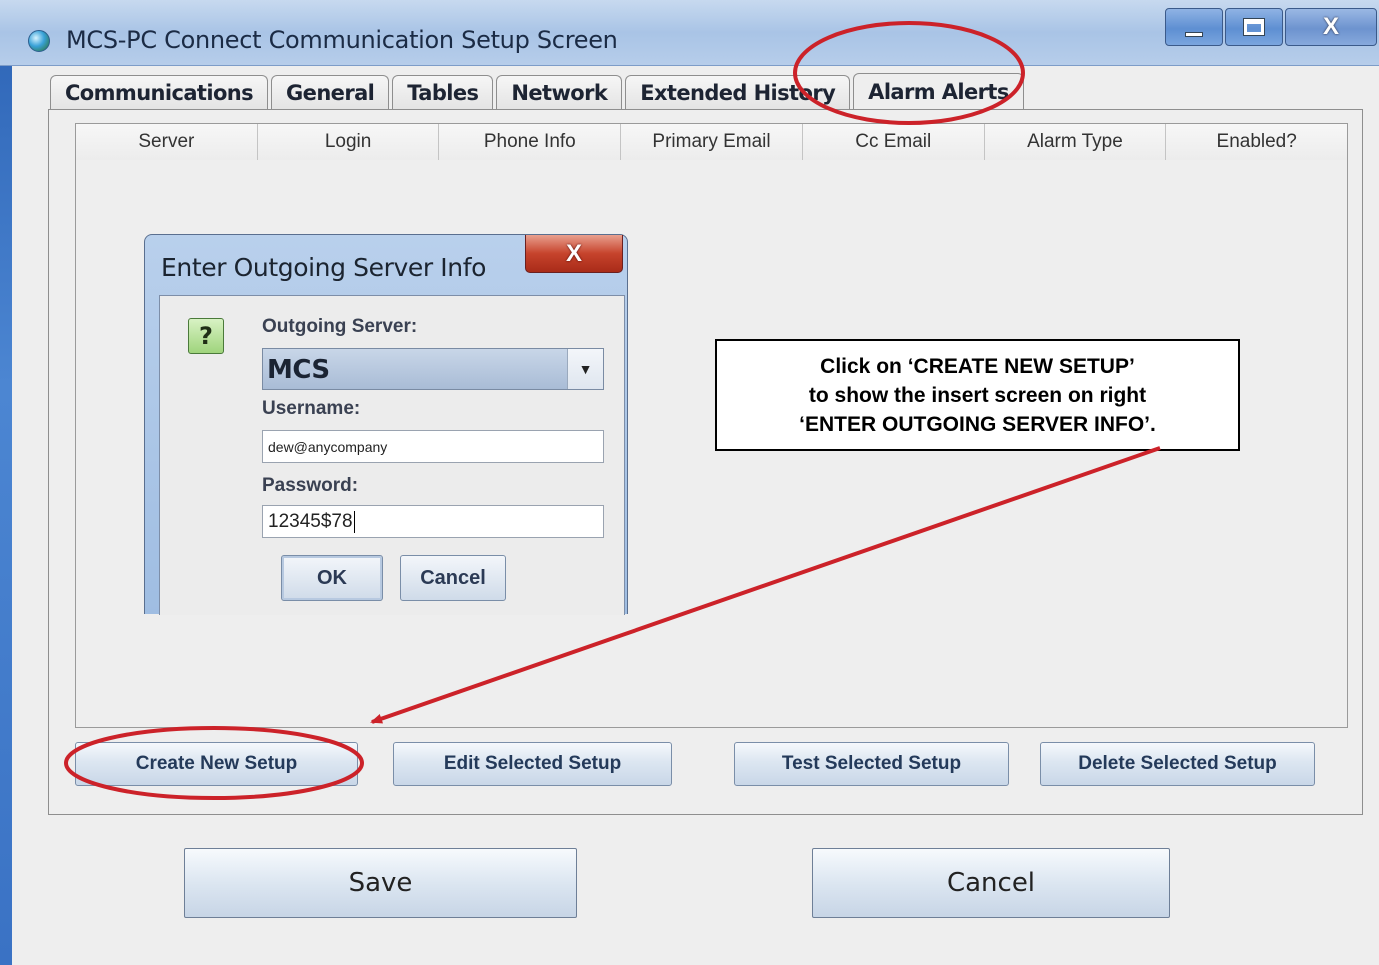 This screenshot has height=965, width=1379. I want to click on password-label: Password:, so click(310, 485).